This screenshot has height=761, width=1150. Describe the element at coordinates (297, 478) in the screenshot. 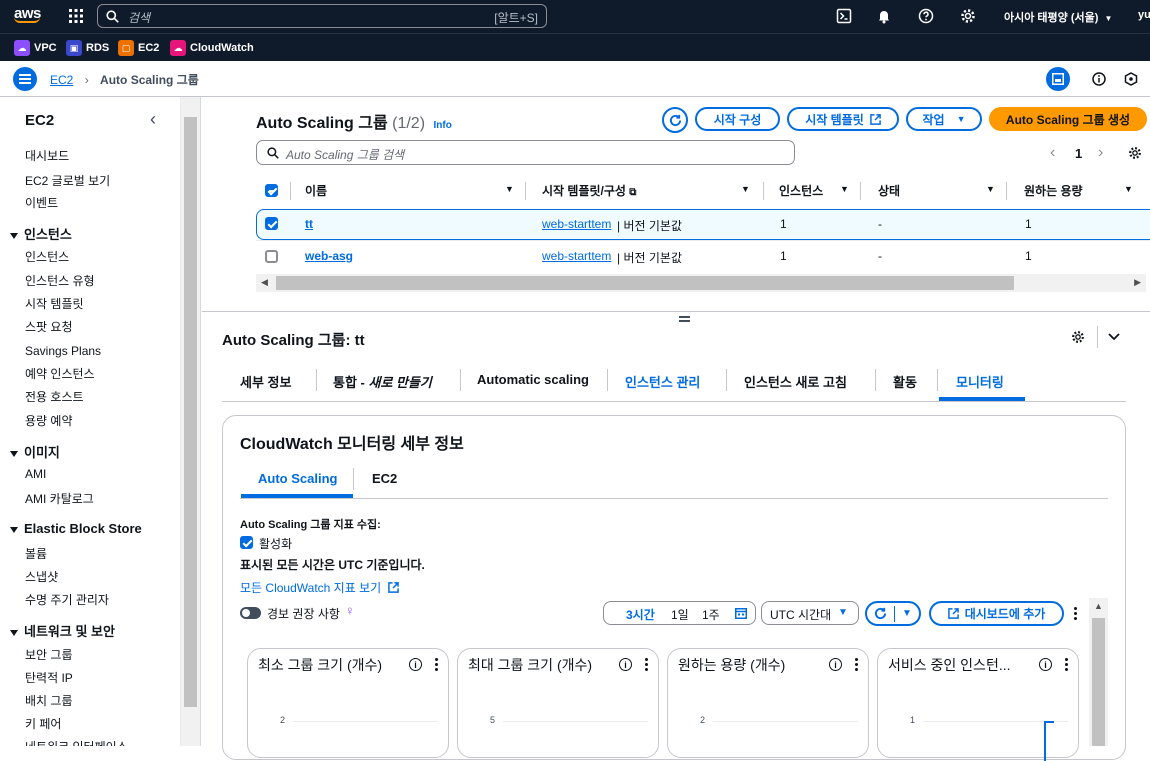

I see `subtab-auto-scaling: Auto Scaling` at that location.